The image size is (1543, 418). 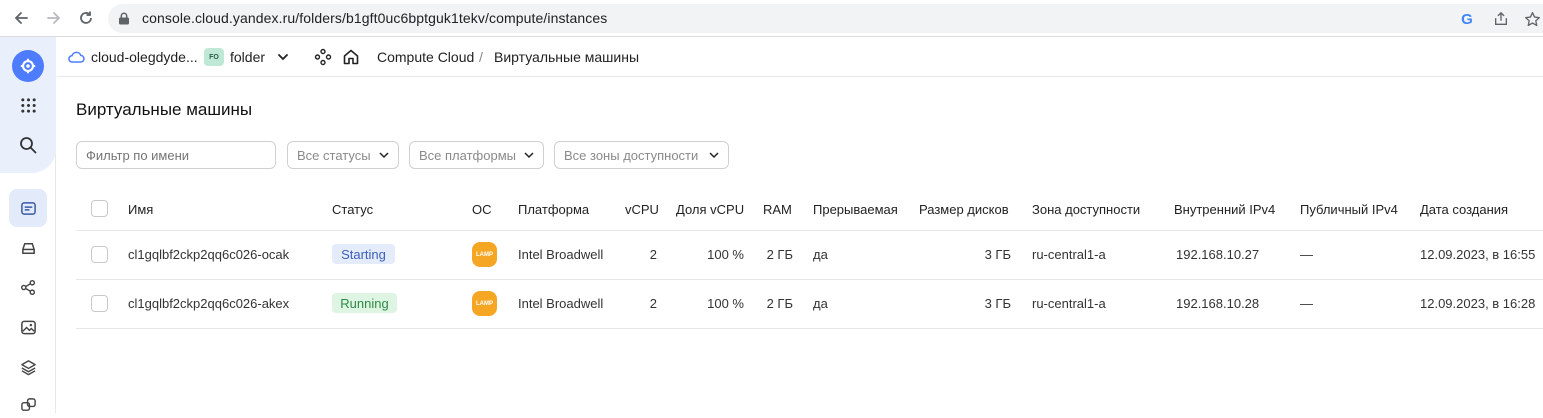 I want to click on reload-icon, so click(x=86, y=17).